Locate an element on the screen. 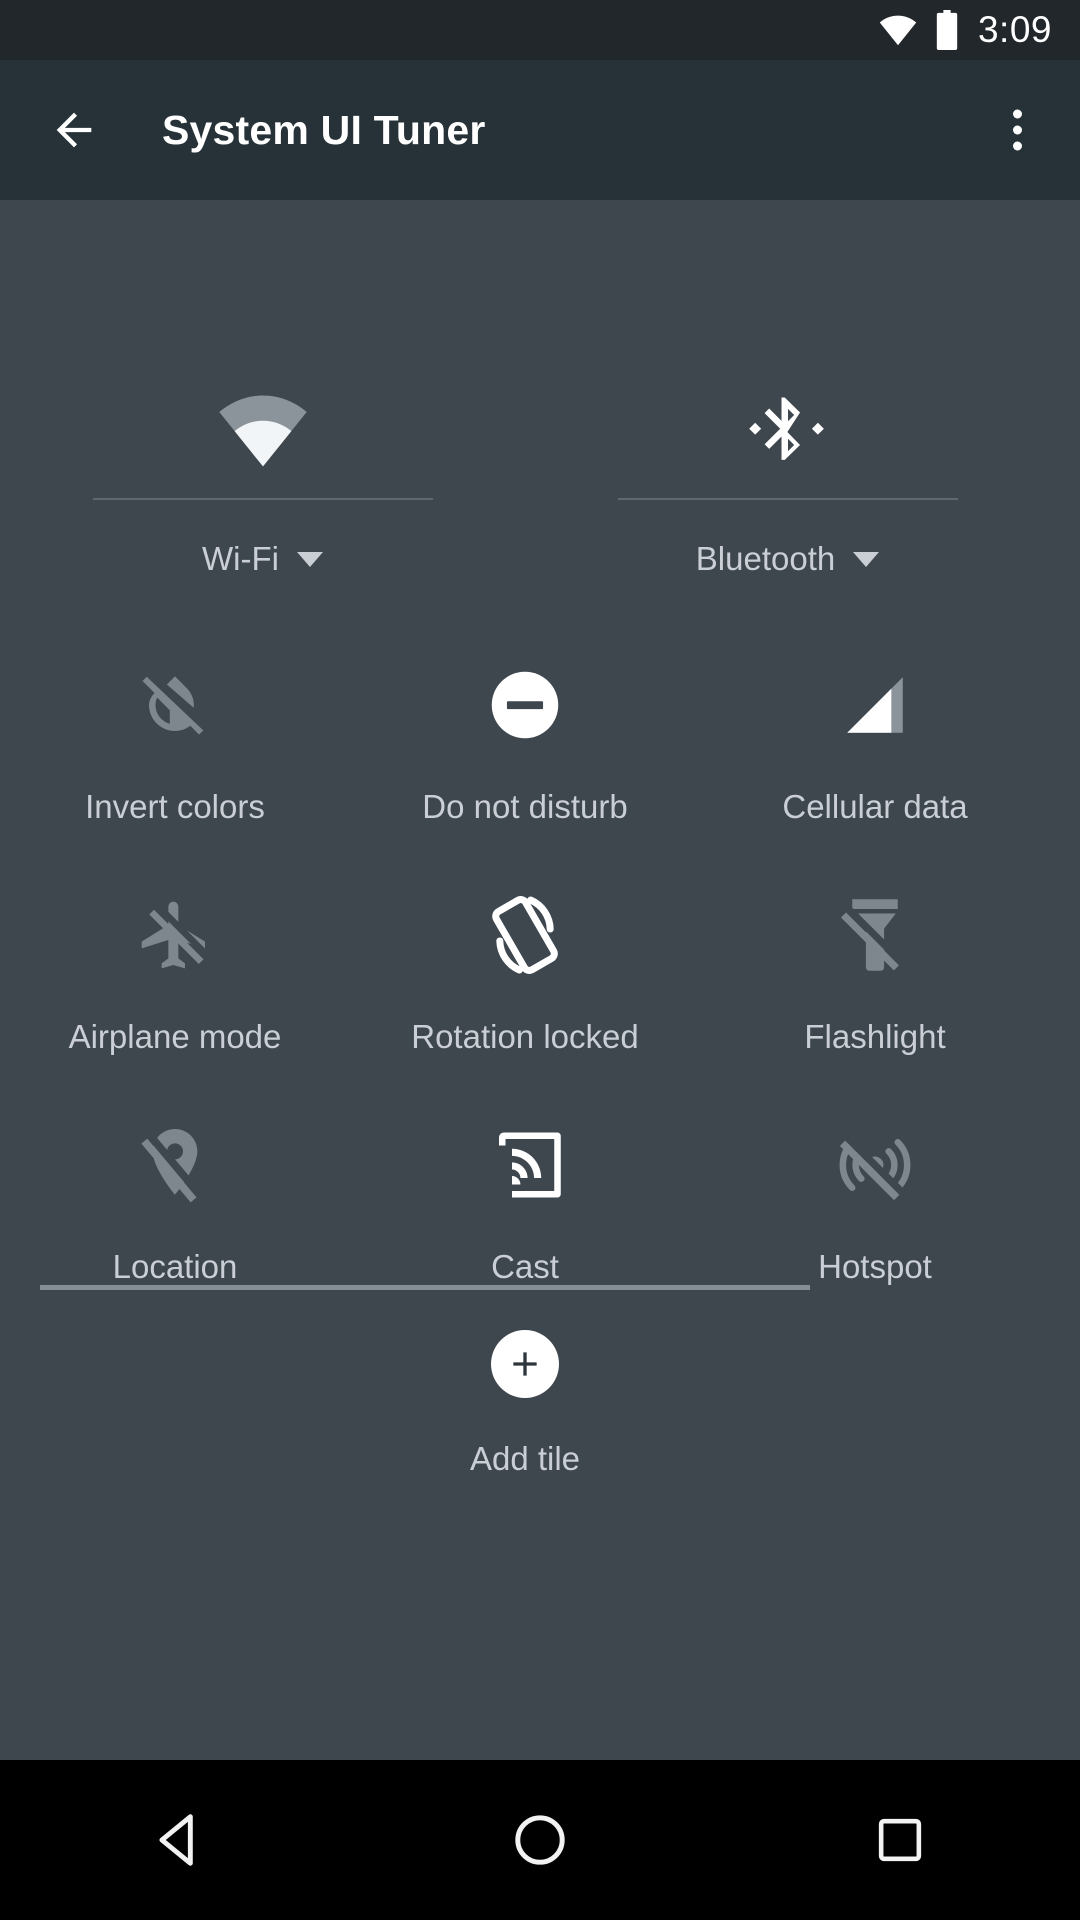  status-bar: 3:09 is located at coordinates (540, 30).